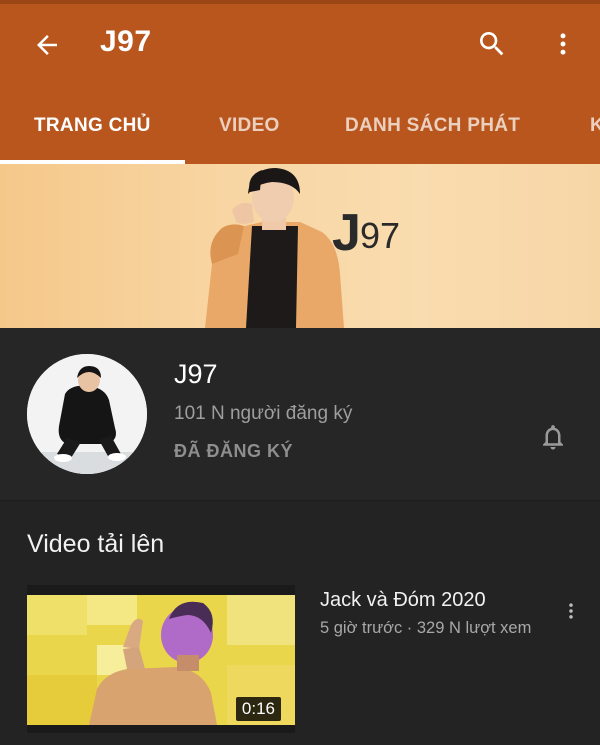 The width and height of the screenshot is (600, 745). I want to click on subscribed-button: ĐÃ ĐĂNG KÝ, so click(233, 451).